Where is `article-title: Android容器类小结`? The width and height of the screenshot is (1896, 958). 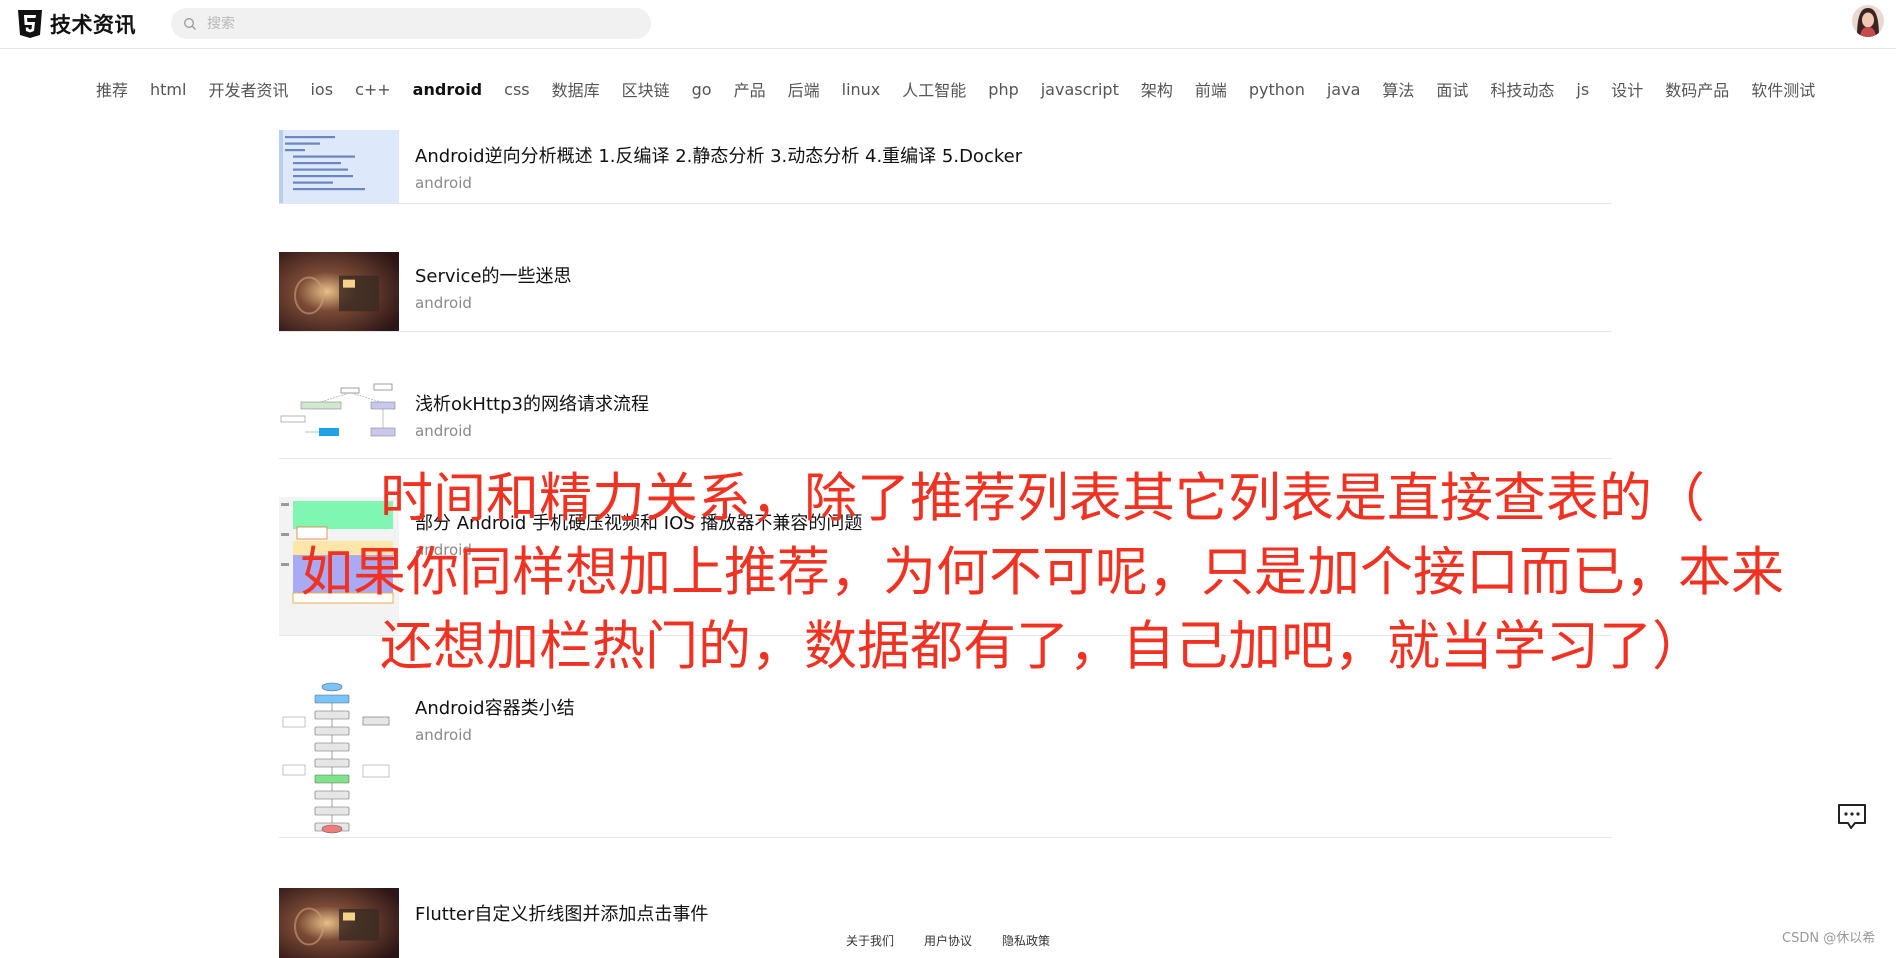 article-title: Android容器类小结 is located at coordinates (495, 707).